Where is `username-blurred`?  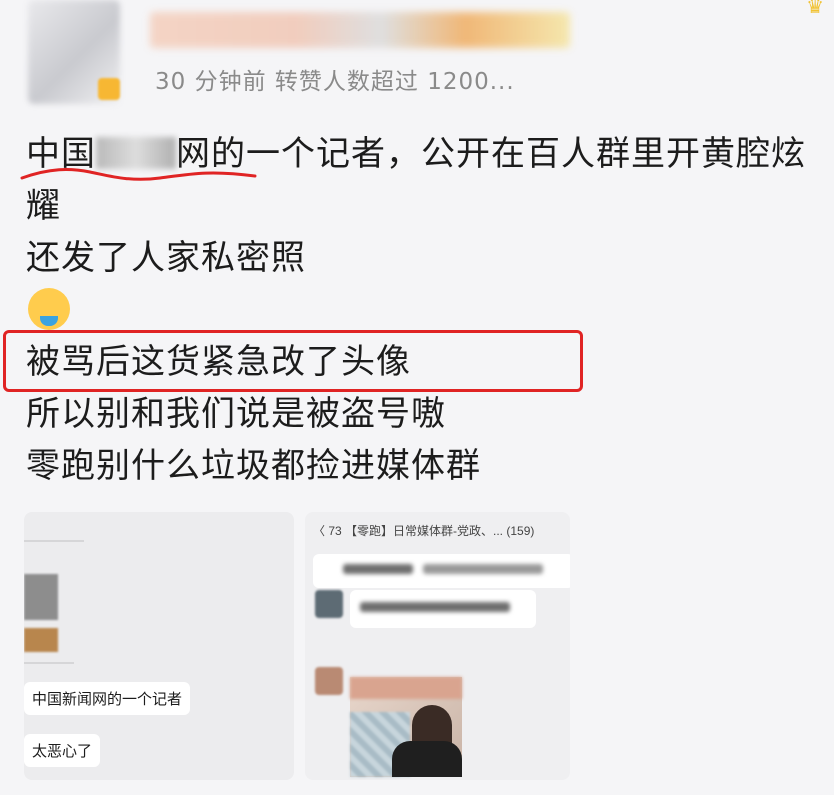
username-blurred is located at coordinates (360, 30).